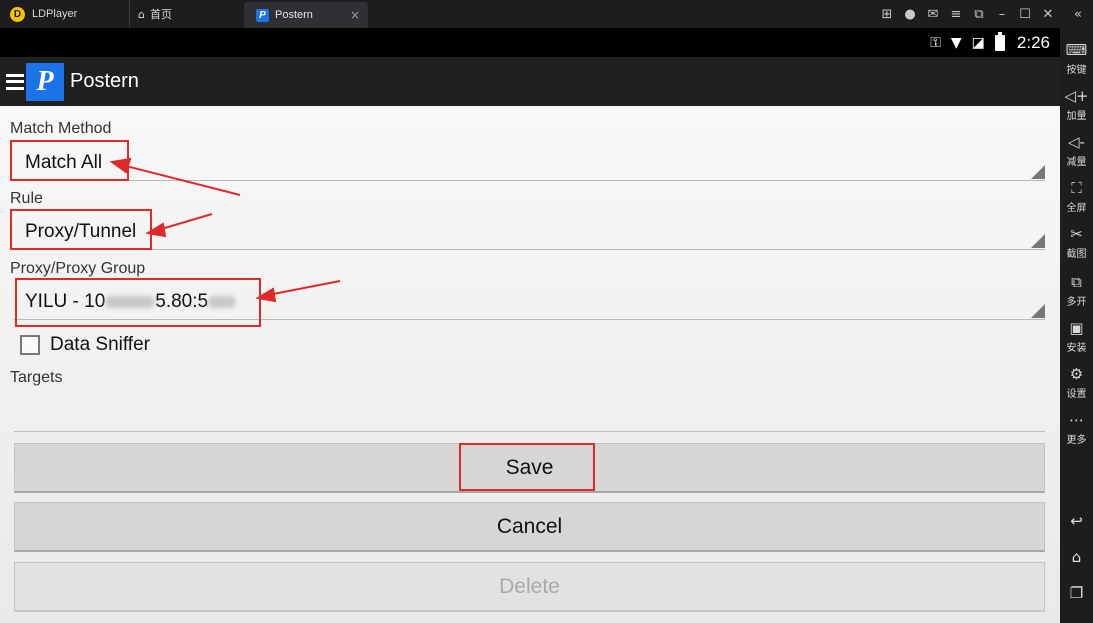 This screenshot has width=1093, height=623. Describe the element at coordinates (1076, 420) in the screenshot. I see `more-icon: ⋯` at that location.